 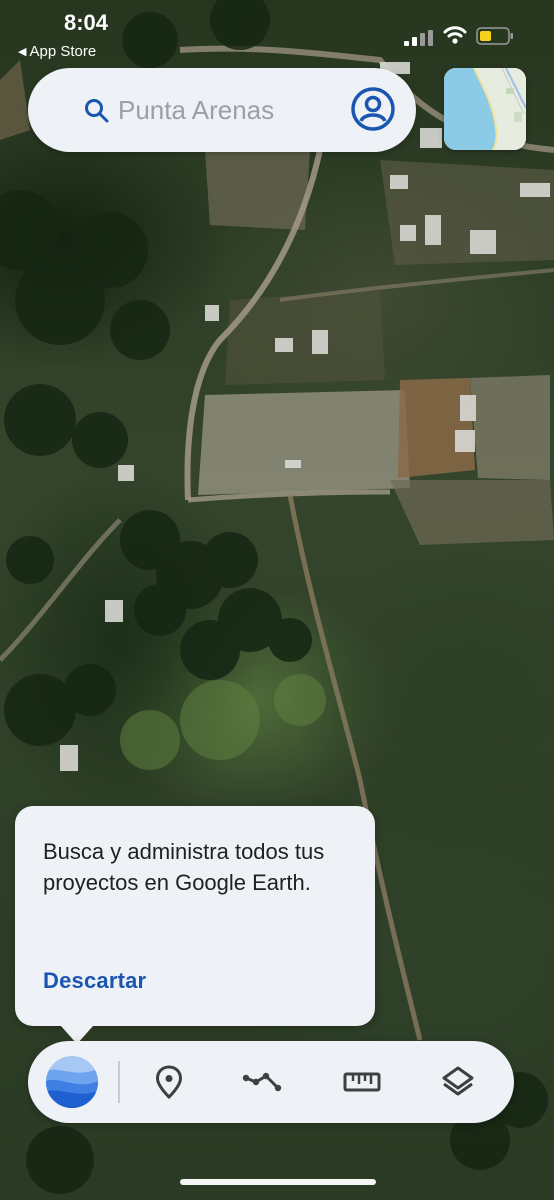 I want to click on minimap-thumbnail, so click(x=485, y=109).